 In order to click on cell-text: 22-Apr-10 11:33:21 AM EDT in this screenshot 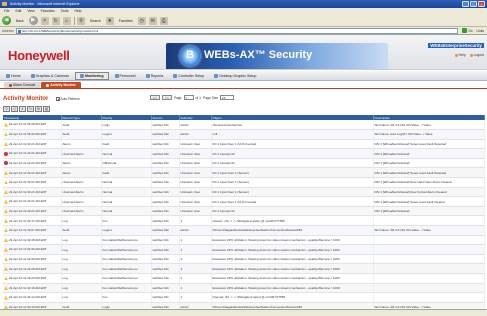, I will do `click(28, 201)`.